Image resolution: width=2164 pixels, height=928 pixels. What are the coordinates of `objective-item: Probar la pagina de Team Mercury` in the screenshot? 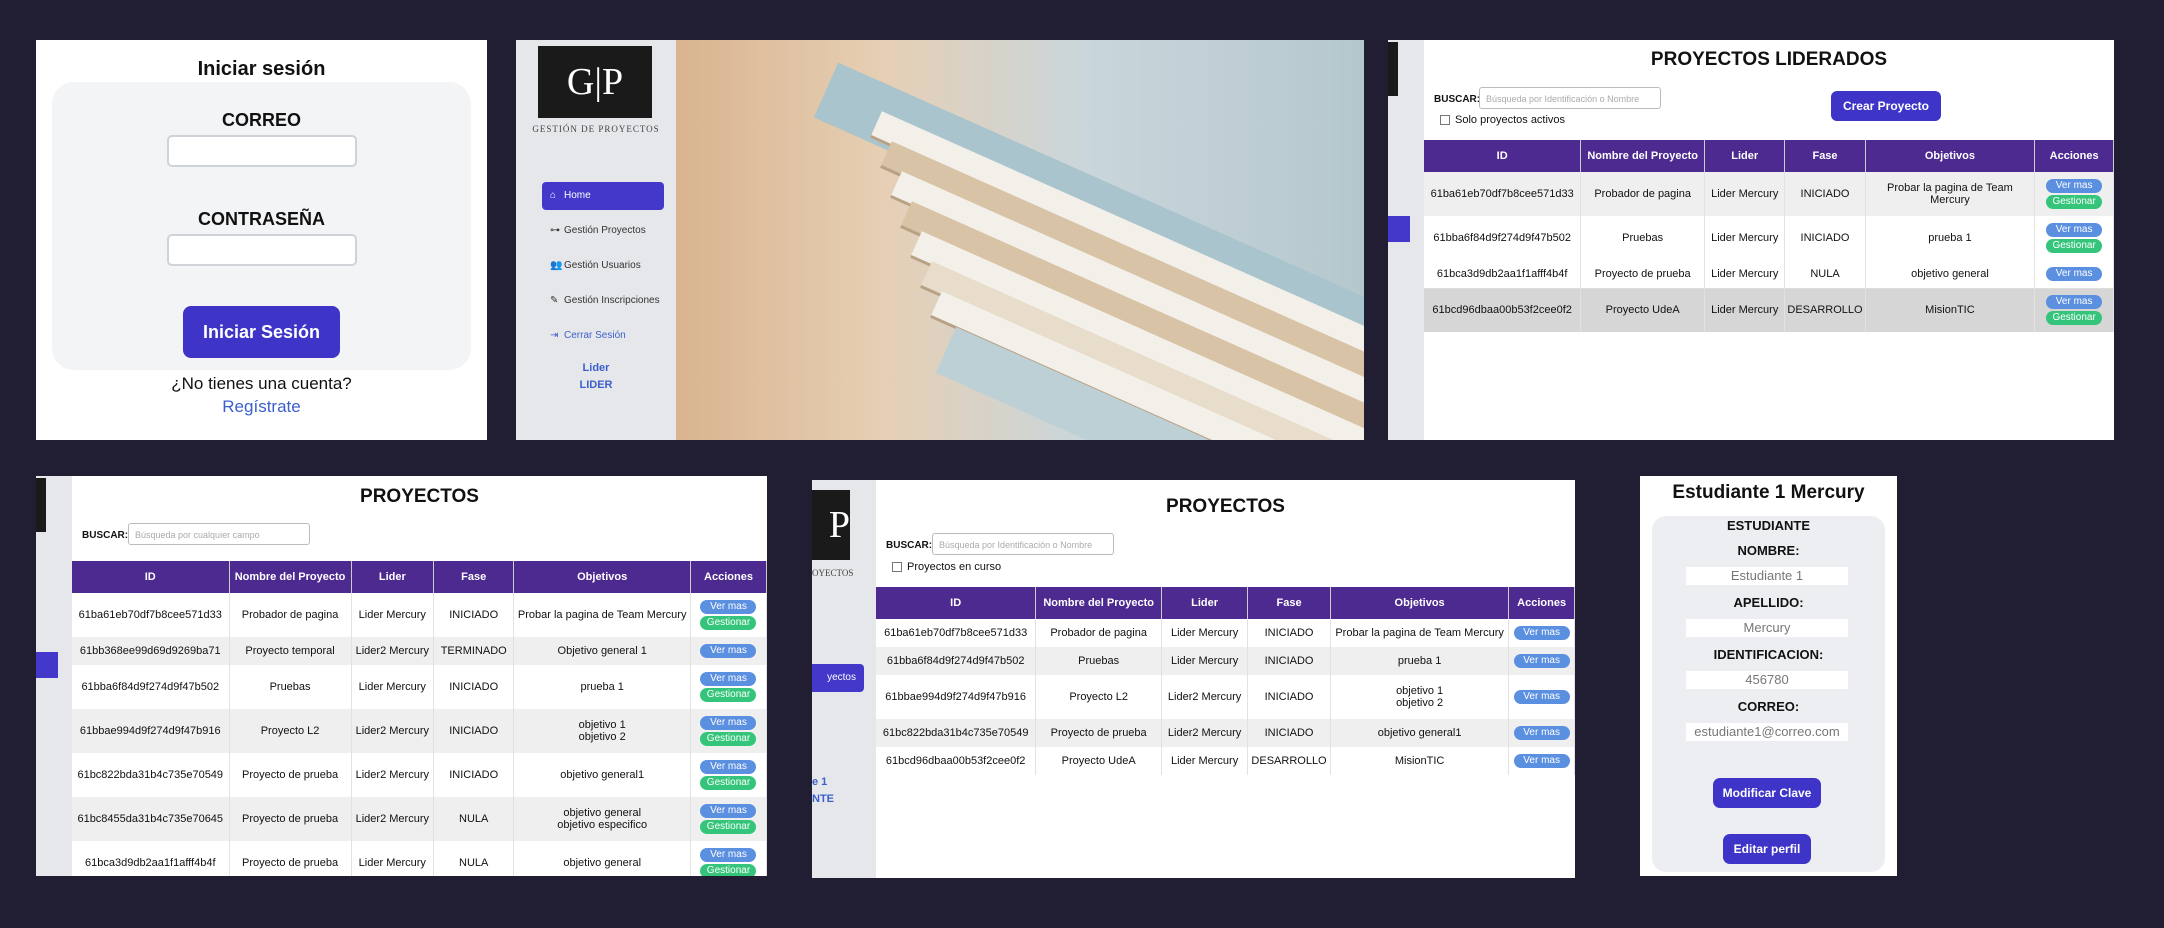 It's located at (602, 615).